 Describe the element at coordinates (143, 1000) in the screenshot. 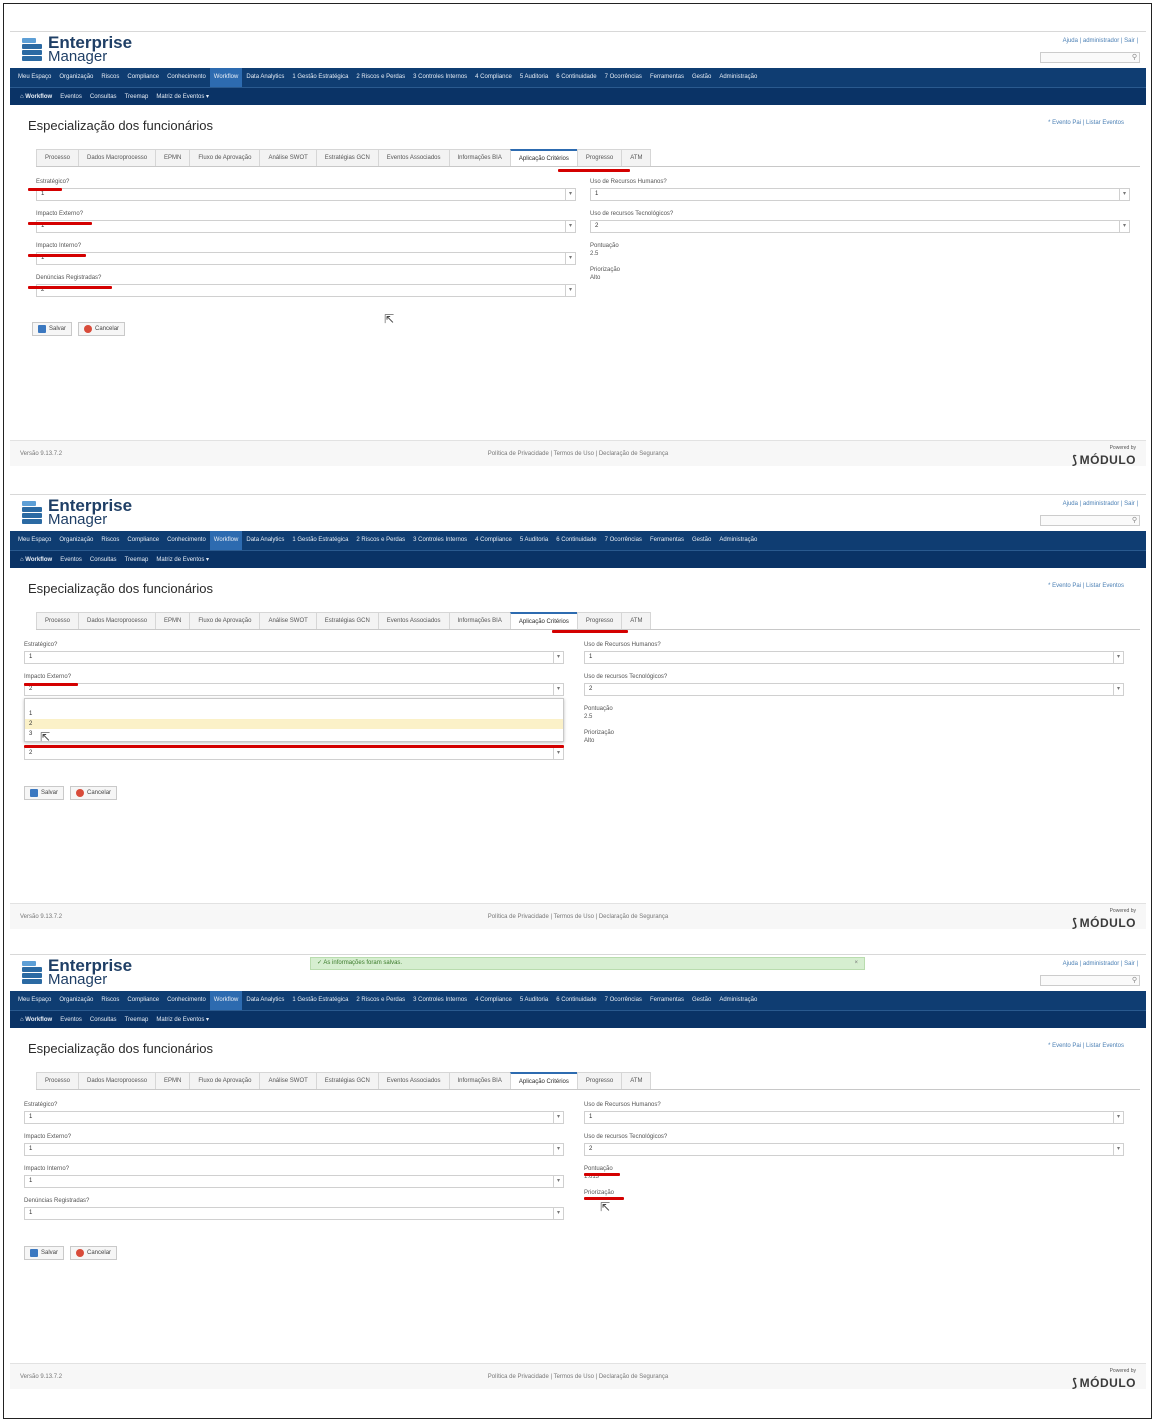

I see `menu-item: Compliance` at that location.